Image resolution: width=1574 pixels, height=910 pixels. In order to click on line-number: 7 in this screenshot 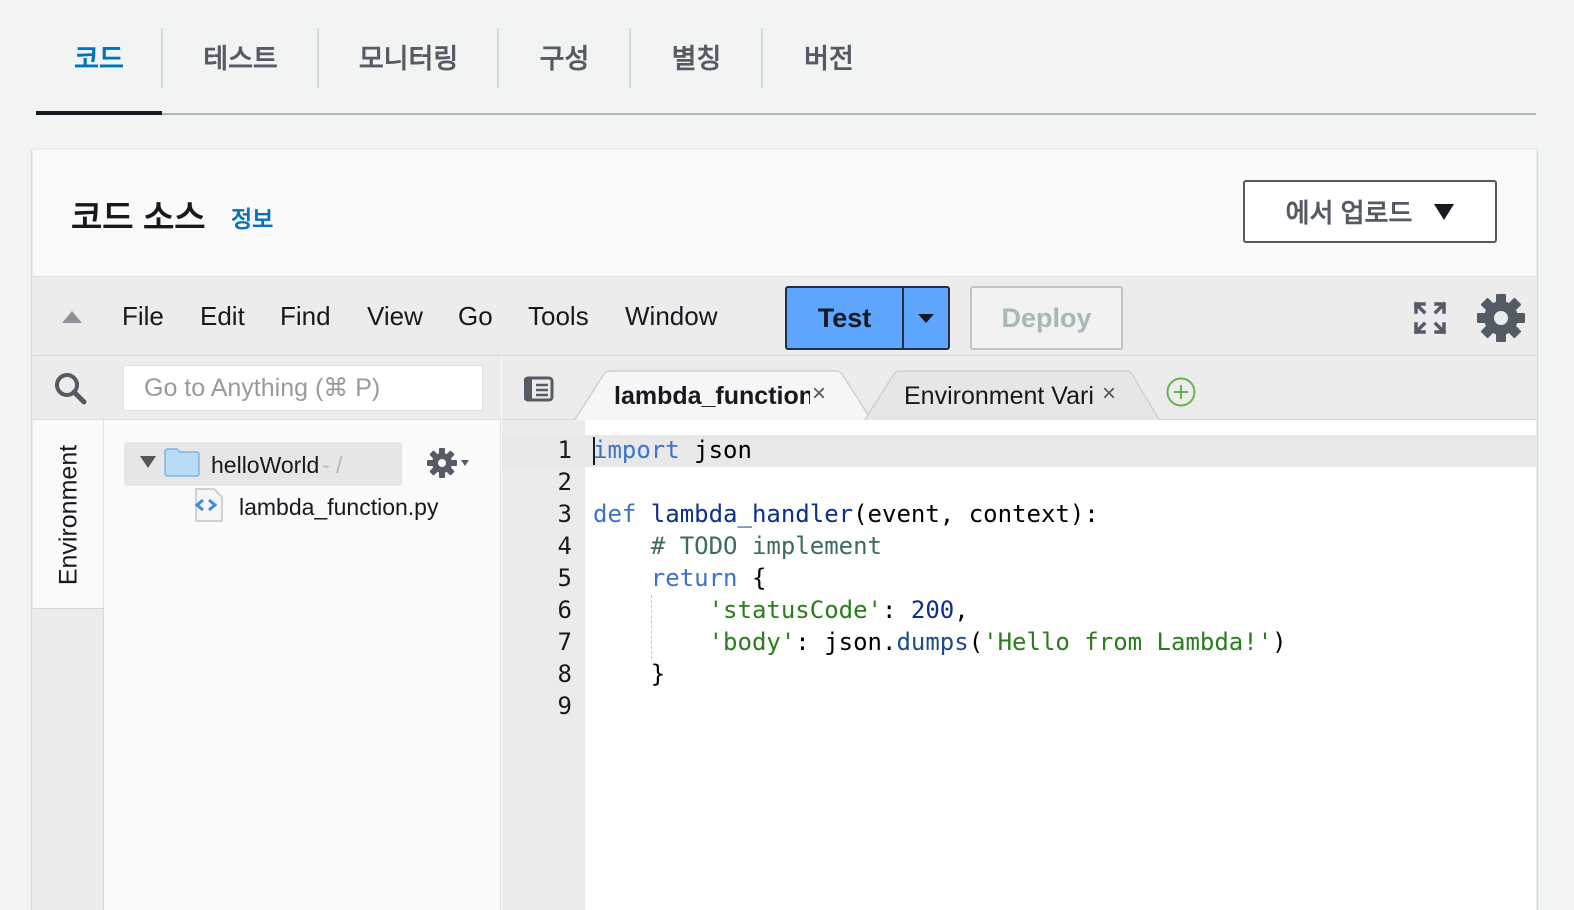, I will do `click(564, 642)`.